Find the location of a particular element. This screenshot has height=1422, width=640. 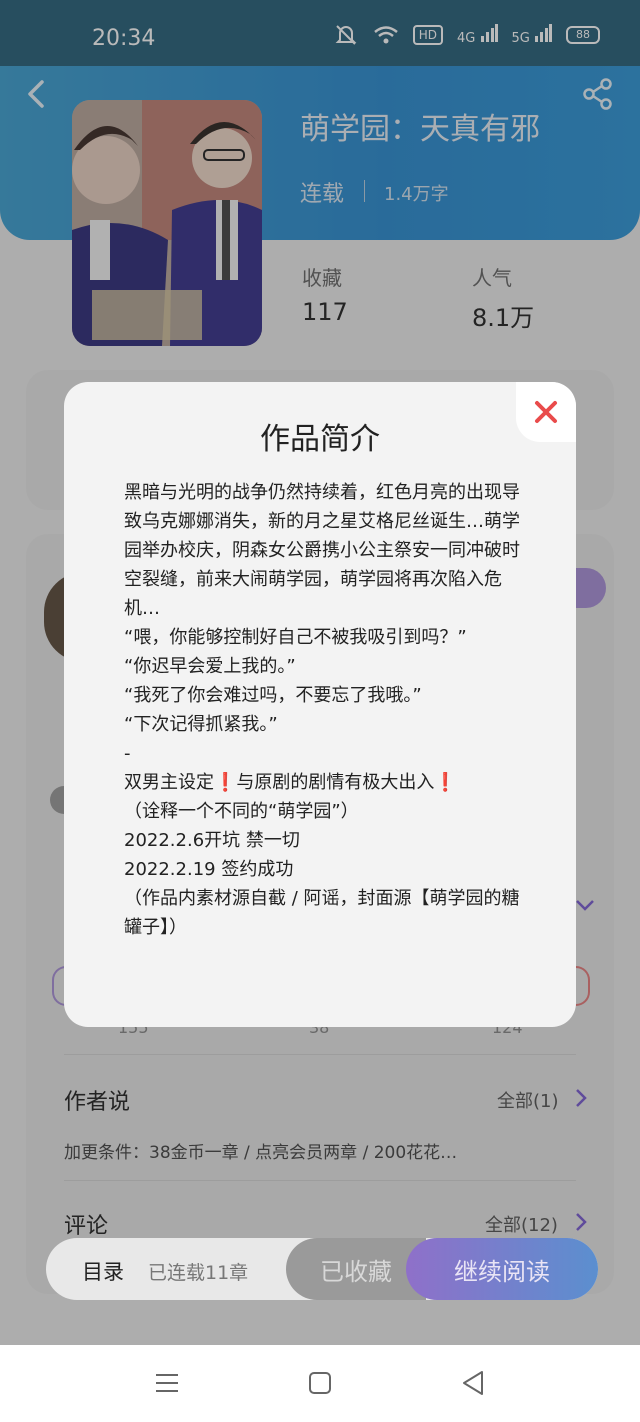

5g-label: 5G is located at coordinates (520, 38).